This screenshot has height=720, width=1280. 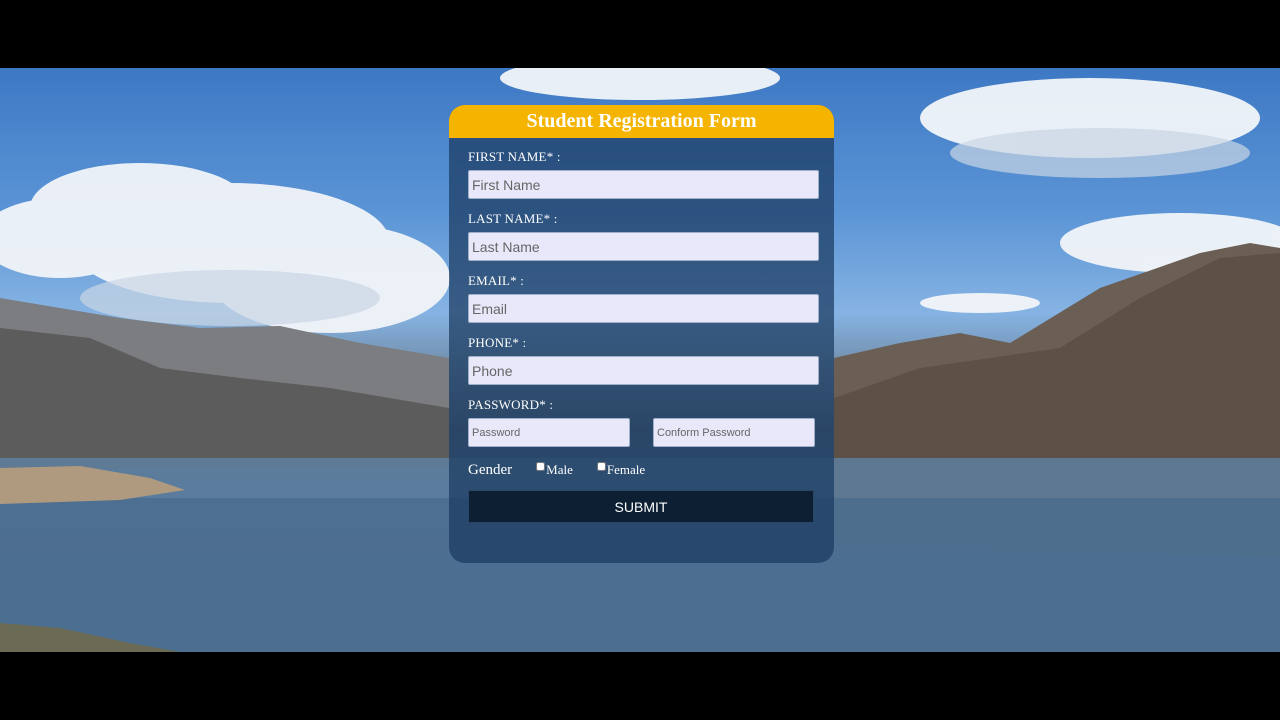 What do you see at coordinates (643, 246) in the screenshot?
I see `last-name-input` at bounding box center [643, 246].